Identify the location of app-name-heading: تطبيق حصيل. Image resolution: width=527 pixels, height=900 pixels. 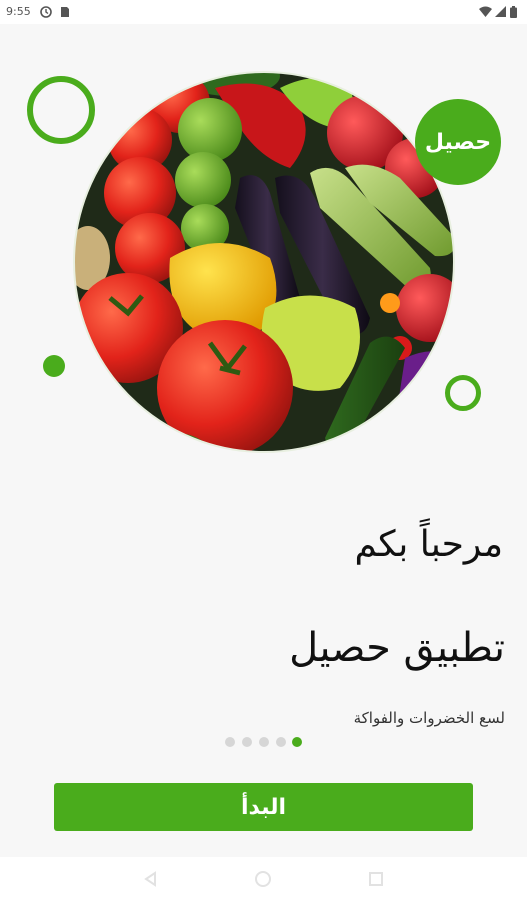
(397, 648).